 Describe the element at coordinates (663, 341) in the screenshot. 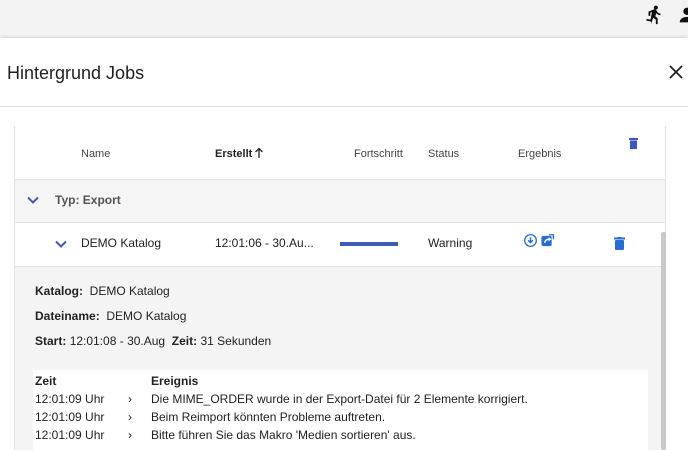

I see `scrollbar` at that location.